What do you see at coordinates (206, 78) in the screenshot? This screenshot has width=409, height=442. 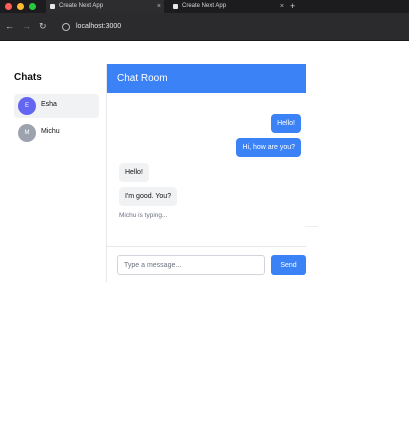 I see `chat-header: Chat Room` at bounding box center [206, 78].